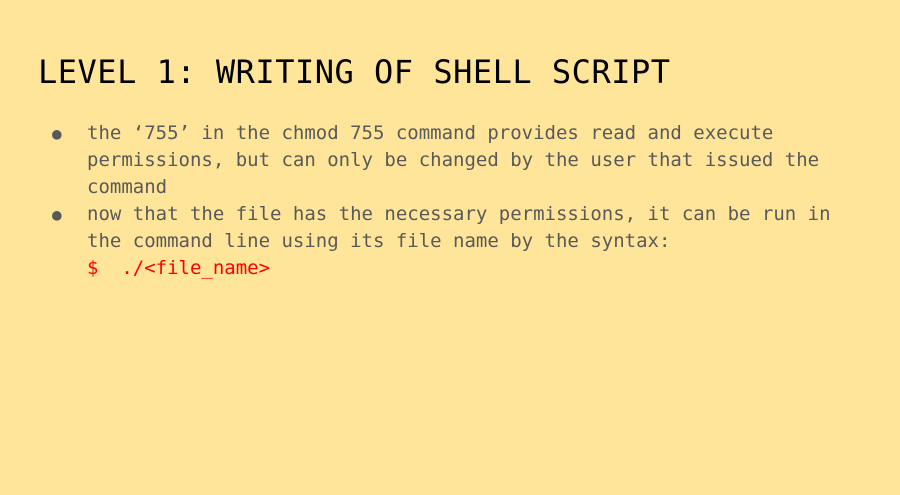 This screenshot has width=900, height=495. Describe the element at coordinates (179, 268) in the screenshot. I see `command-example: $ ./<file_name>` at that location.